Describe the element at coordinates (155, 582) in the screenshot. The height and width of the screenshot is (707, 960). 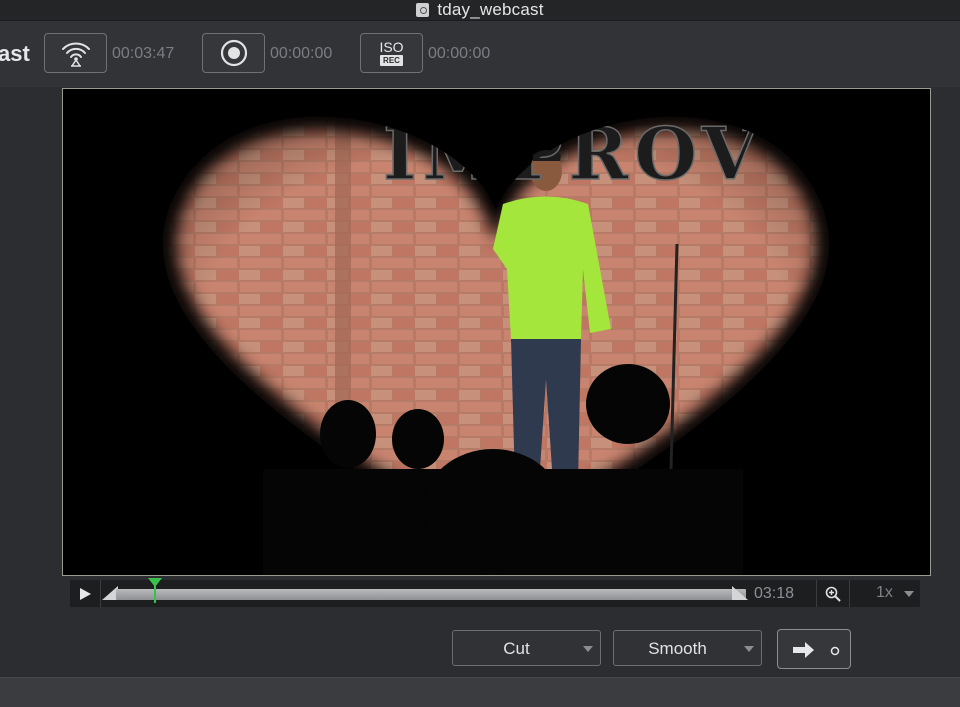
I see `playhead-marker` at that location.